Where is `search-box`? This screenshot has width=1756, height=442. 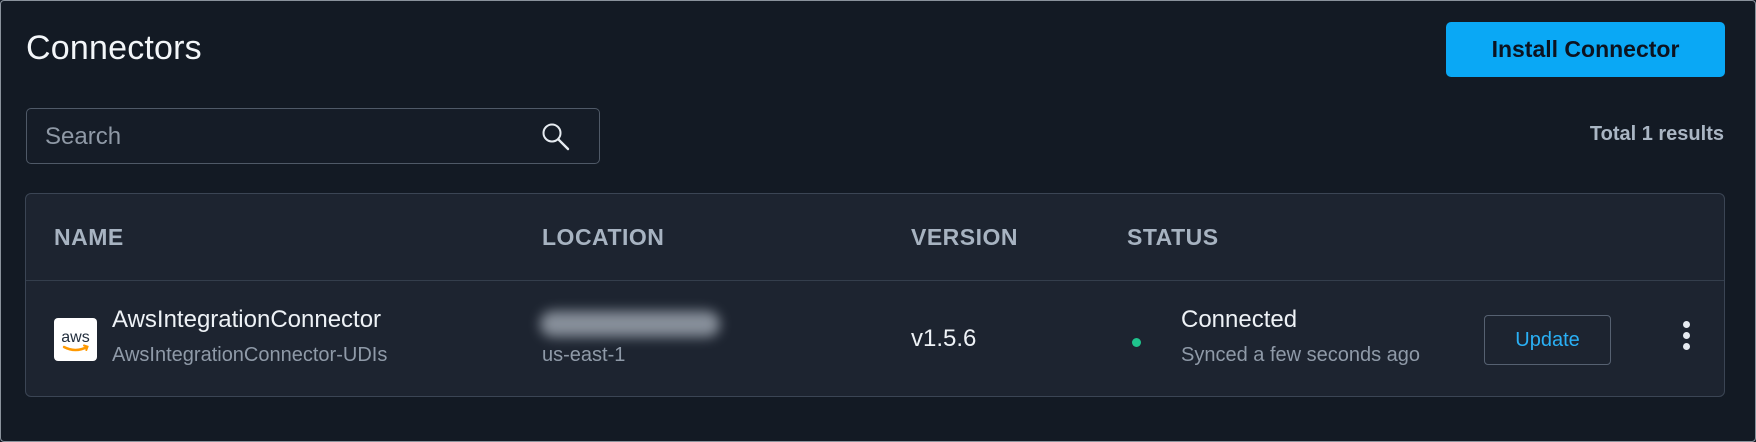 search-box is located at coordinates (313, 136).